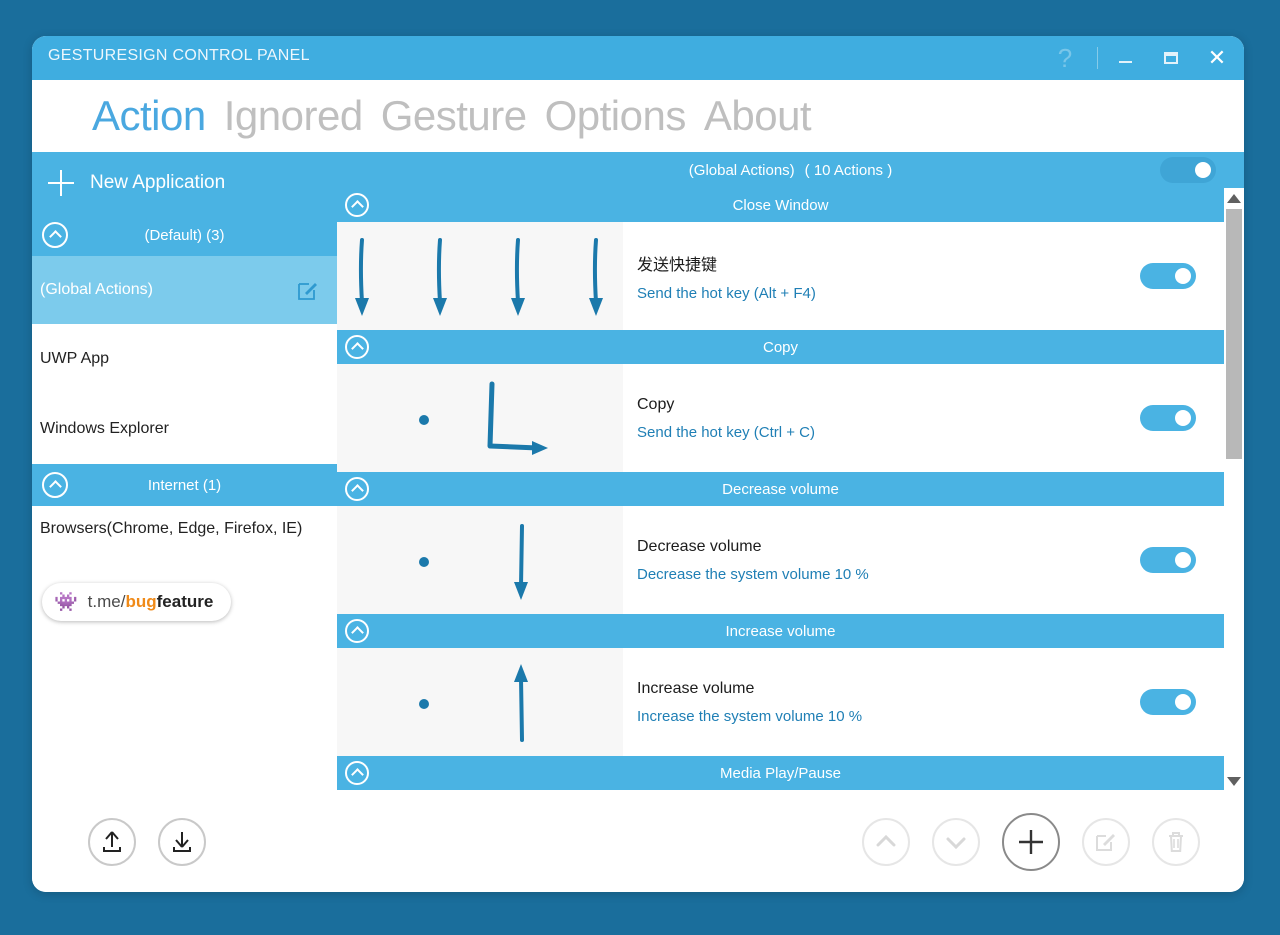 This screenshot has height=935, width=1280. I want to click on import-button, so click(112, 842).